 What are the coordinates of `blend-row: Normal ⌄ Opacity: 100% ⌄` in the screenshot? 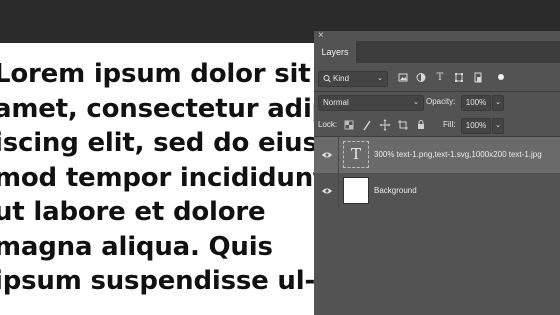 It's located at (437, 102).